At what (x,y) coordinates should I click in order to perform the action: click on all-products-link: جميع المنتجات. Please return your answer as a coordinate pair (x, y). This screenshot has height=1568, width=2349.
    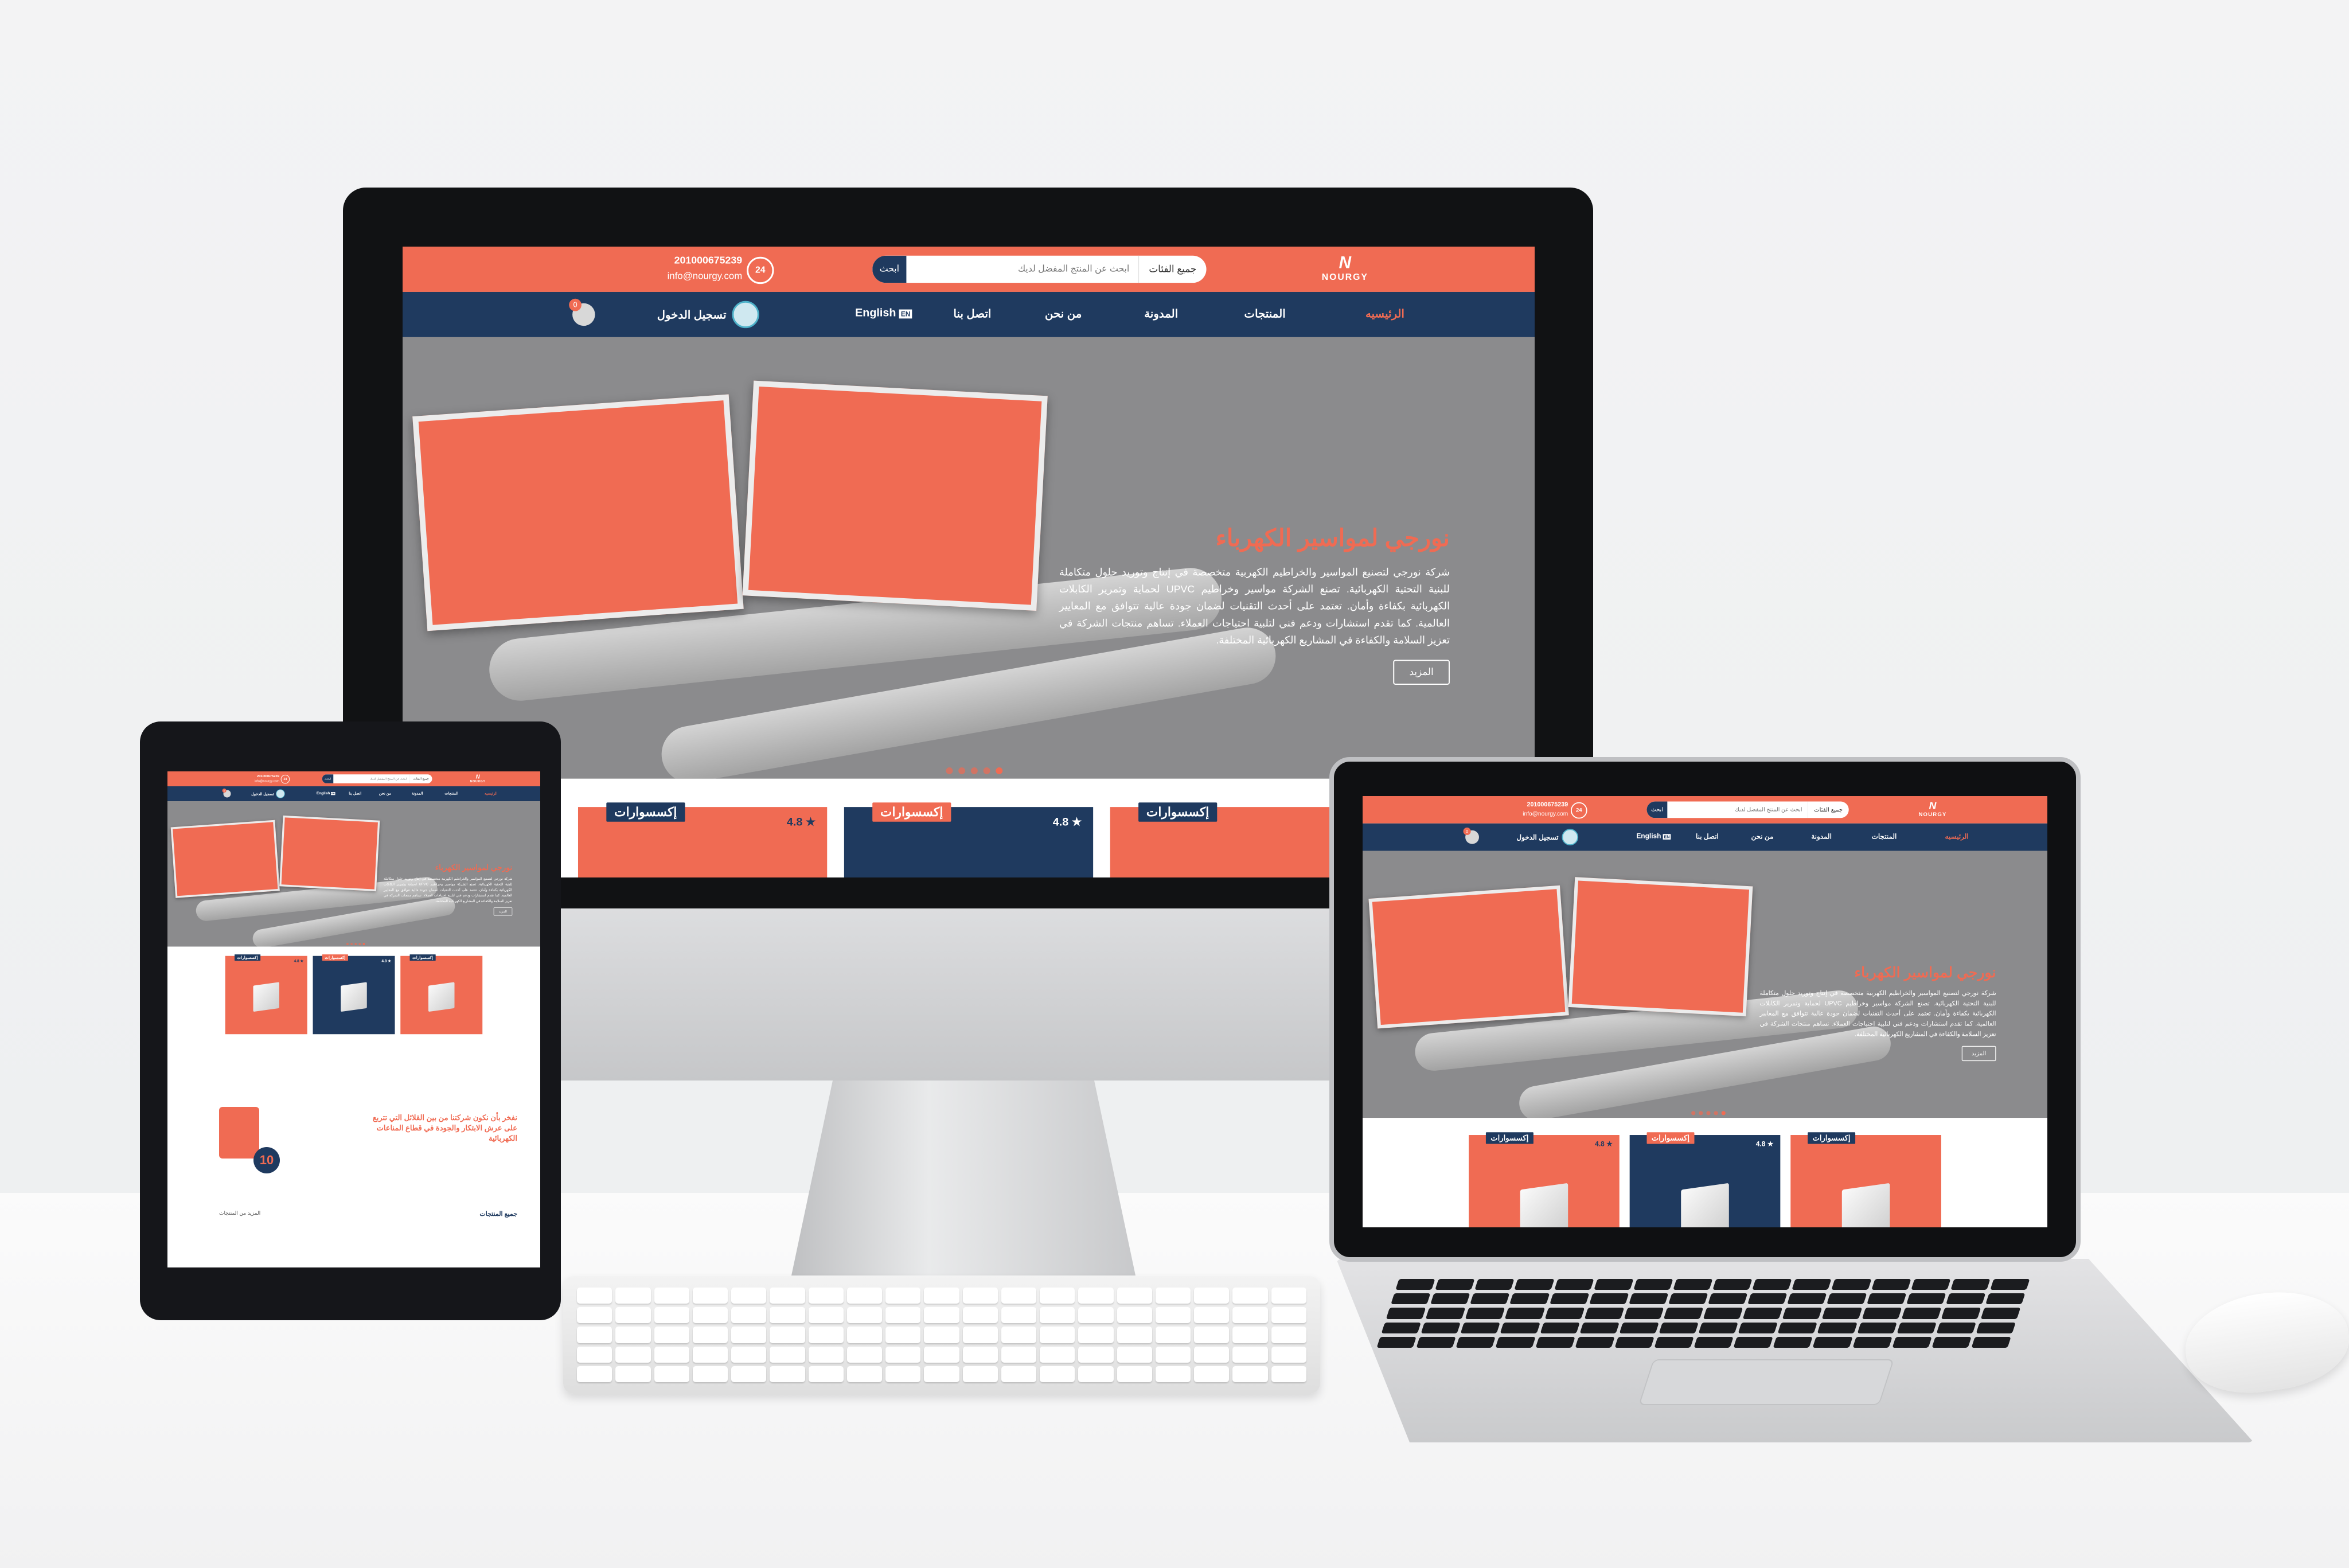
    Looking at the image, I should click on (498, 1214).